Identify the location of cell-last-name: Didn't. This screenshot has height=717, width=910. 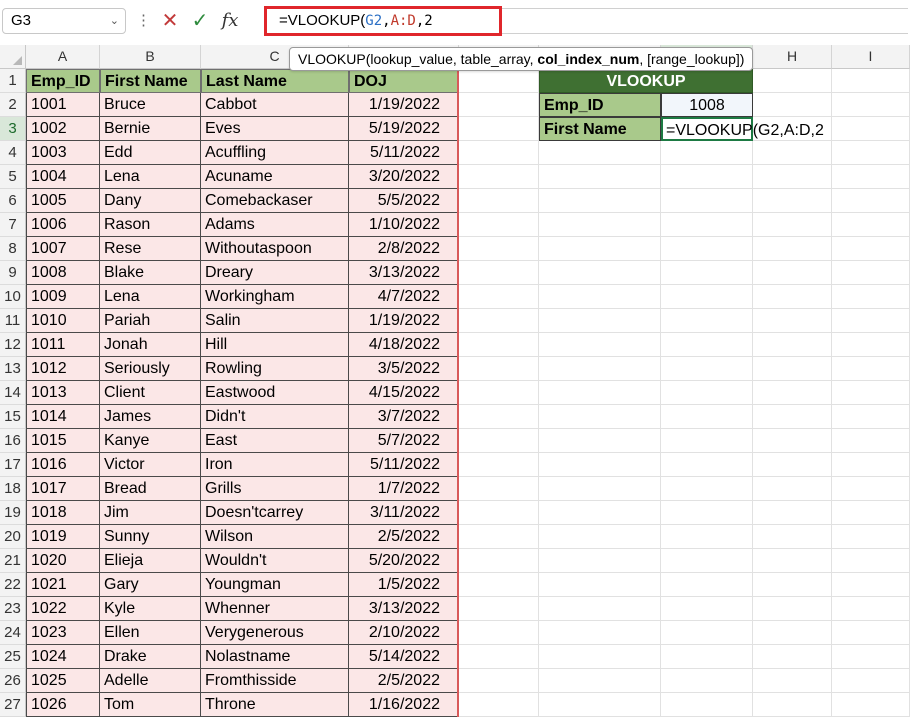
(275, 417).